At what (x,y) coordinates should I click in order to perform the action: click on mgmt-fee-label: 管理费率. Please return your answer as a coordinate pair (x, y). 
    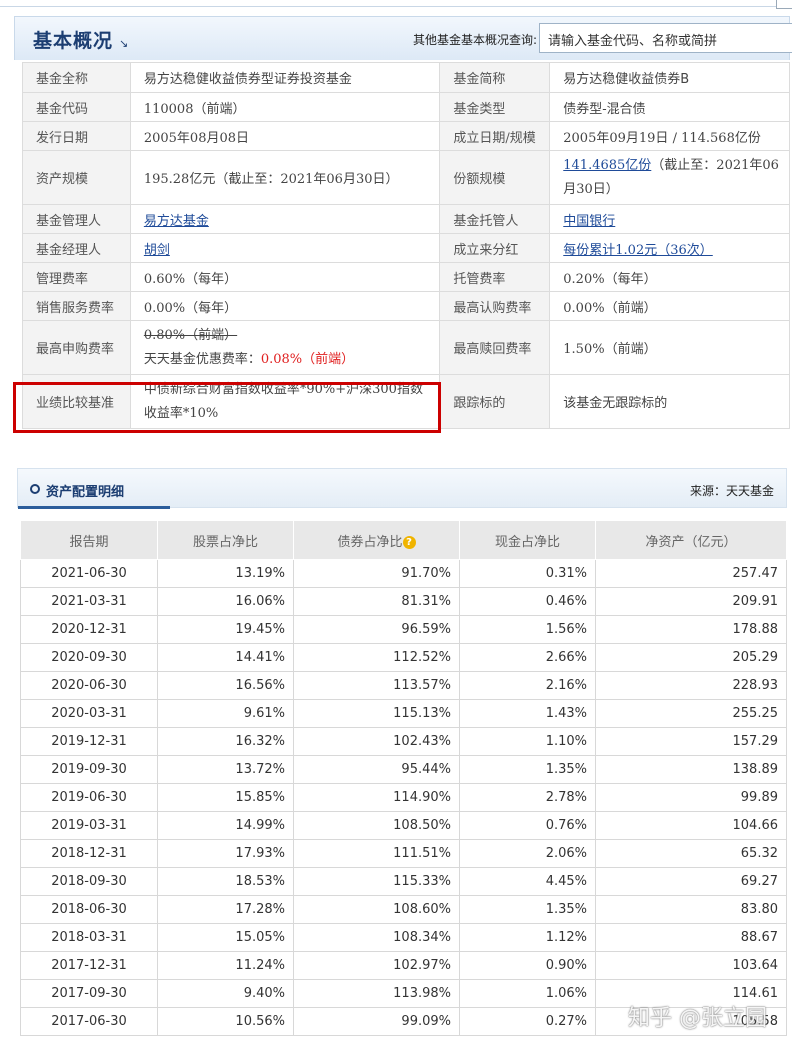
    Looking at the image, I should click on (76, 277).